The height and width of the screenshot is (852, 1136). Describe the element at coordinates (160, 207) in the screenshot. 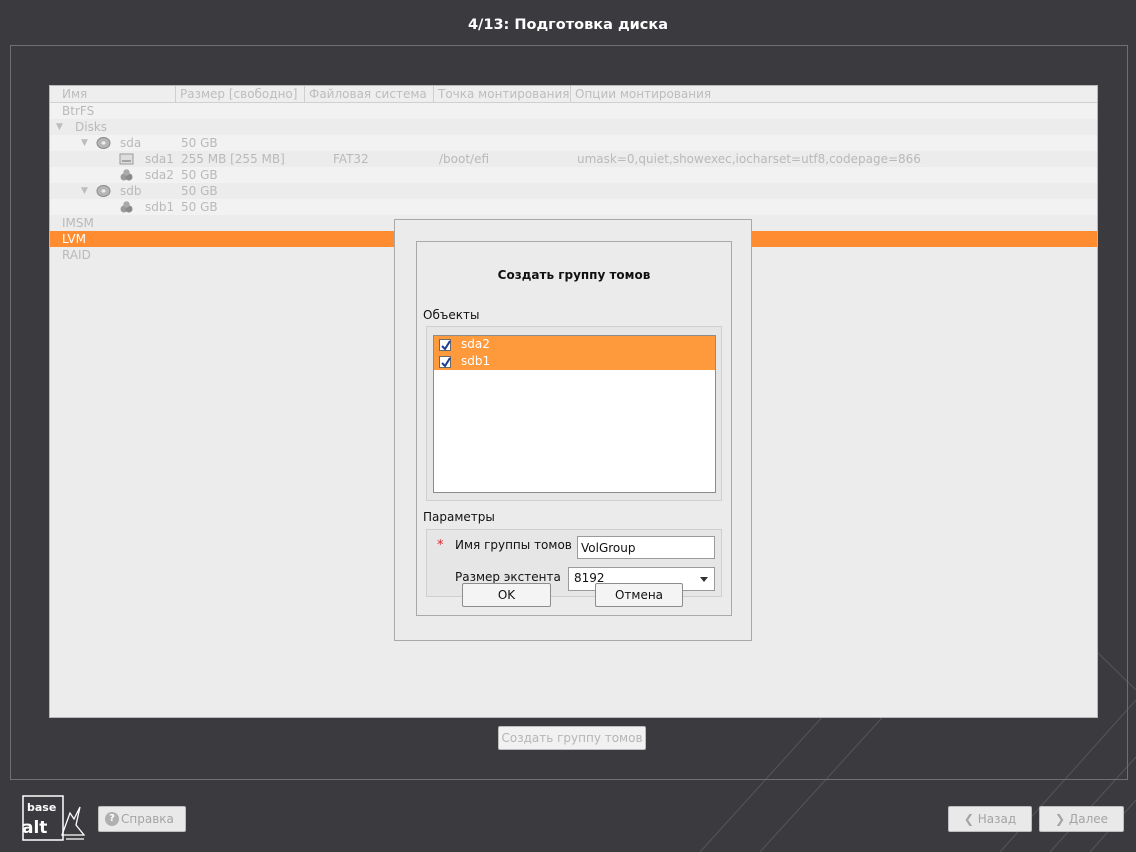

I see `tree-row-label: sdb1` at that location.